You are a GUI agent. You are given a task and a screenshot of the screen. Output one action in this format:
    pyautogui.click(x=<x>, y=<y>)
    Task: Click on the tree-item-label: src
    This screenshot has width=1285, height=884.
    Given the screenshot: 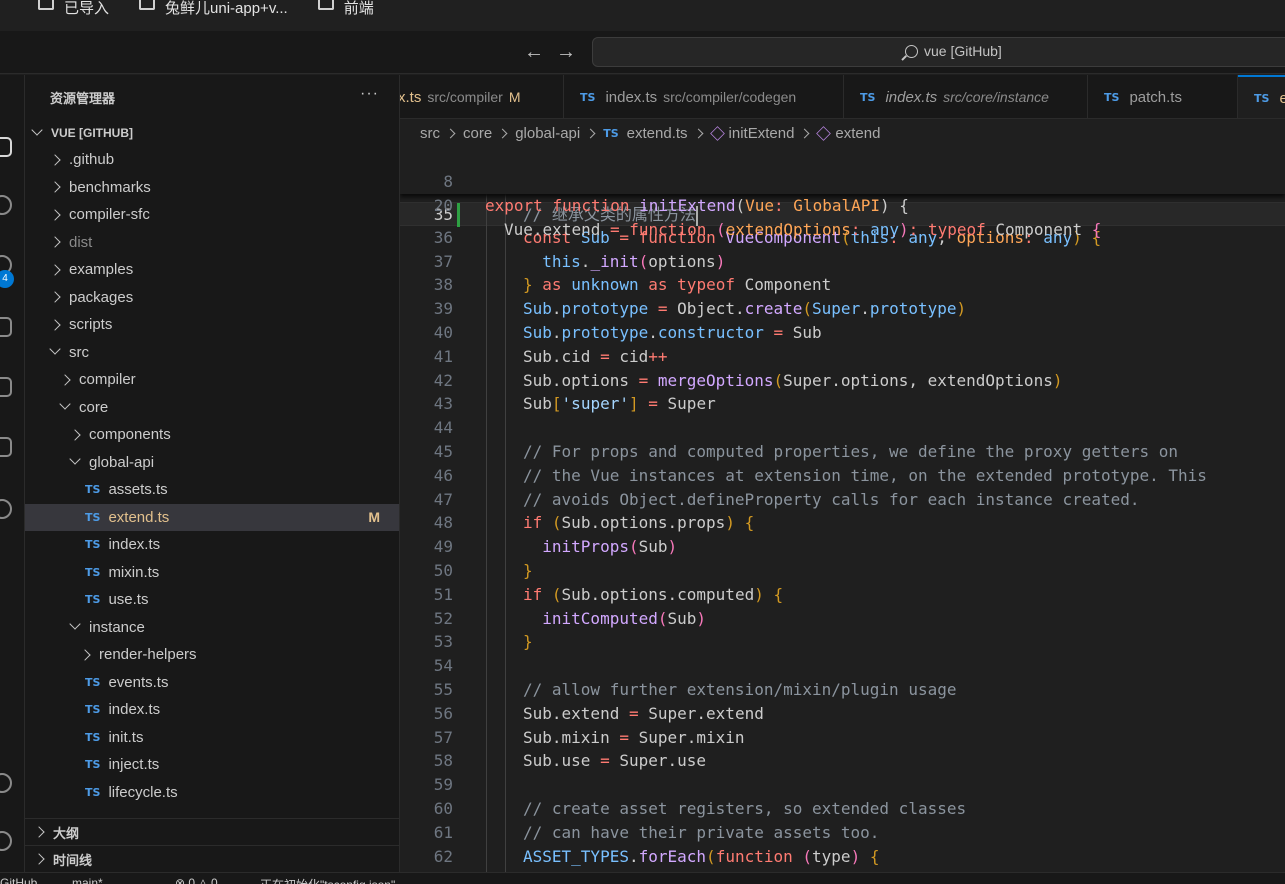 What is the action you would take?
    pyautogui.click(x=79, y=352)
    